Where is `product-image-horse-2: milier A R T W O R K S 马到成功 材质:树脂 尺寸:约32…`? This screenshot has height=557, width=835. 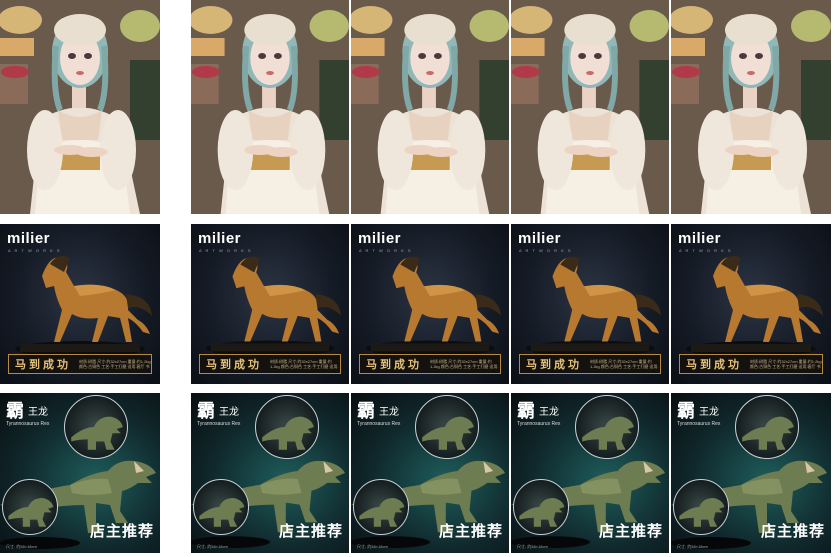 product-image-horse-2: milier A R T W O R K S 马到成功 材质:树脂 尺寸:约32… is located at coordinates (270, 304).